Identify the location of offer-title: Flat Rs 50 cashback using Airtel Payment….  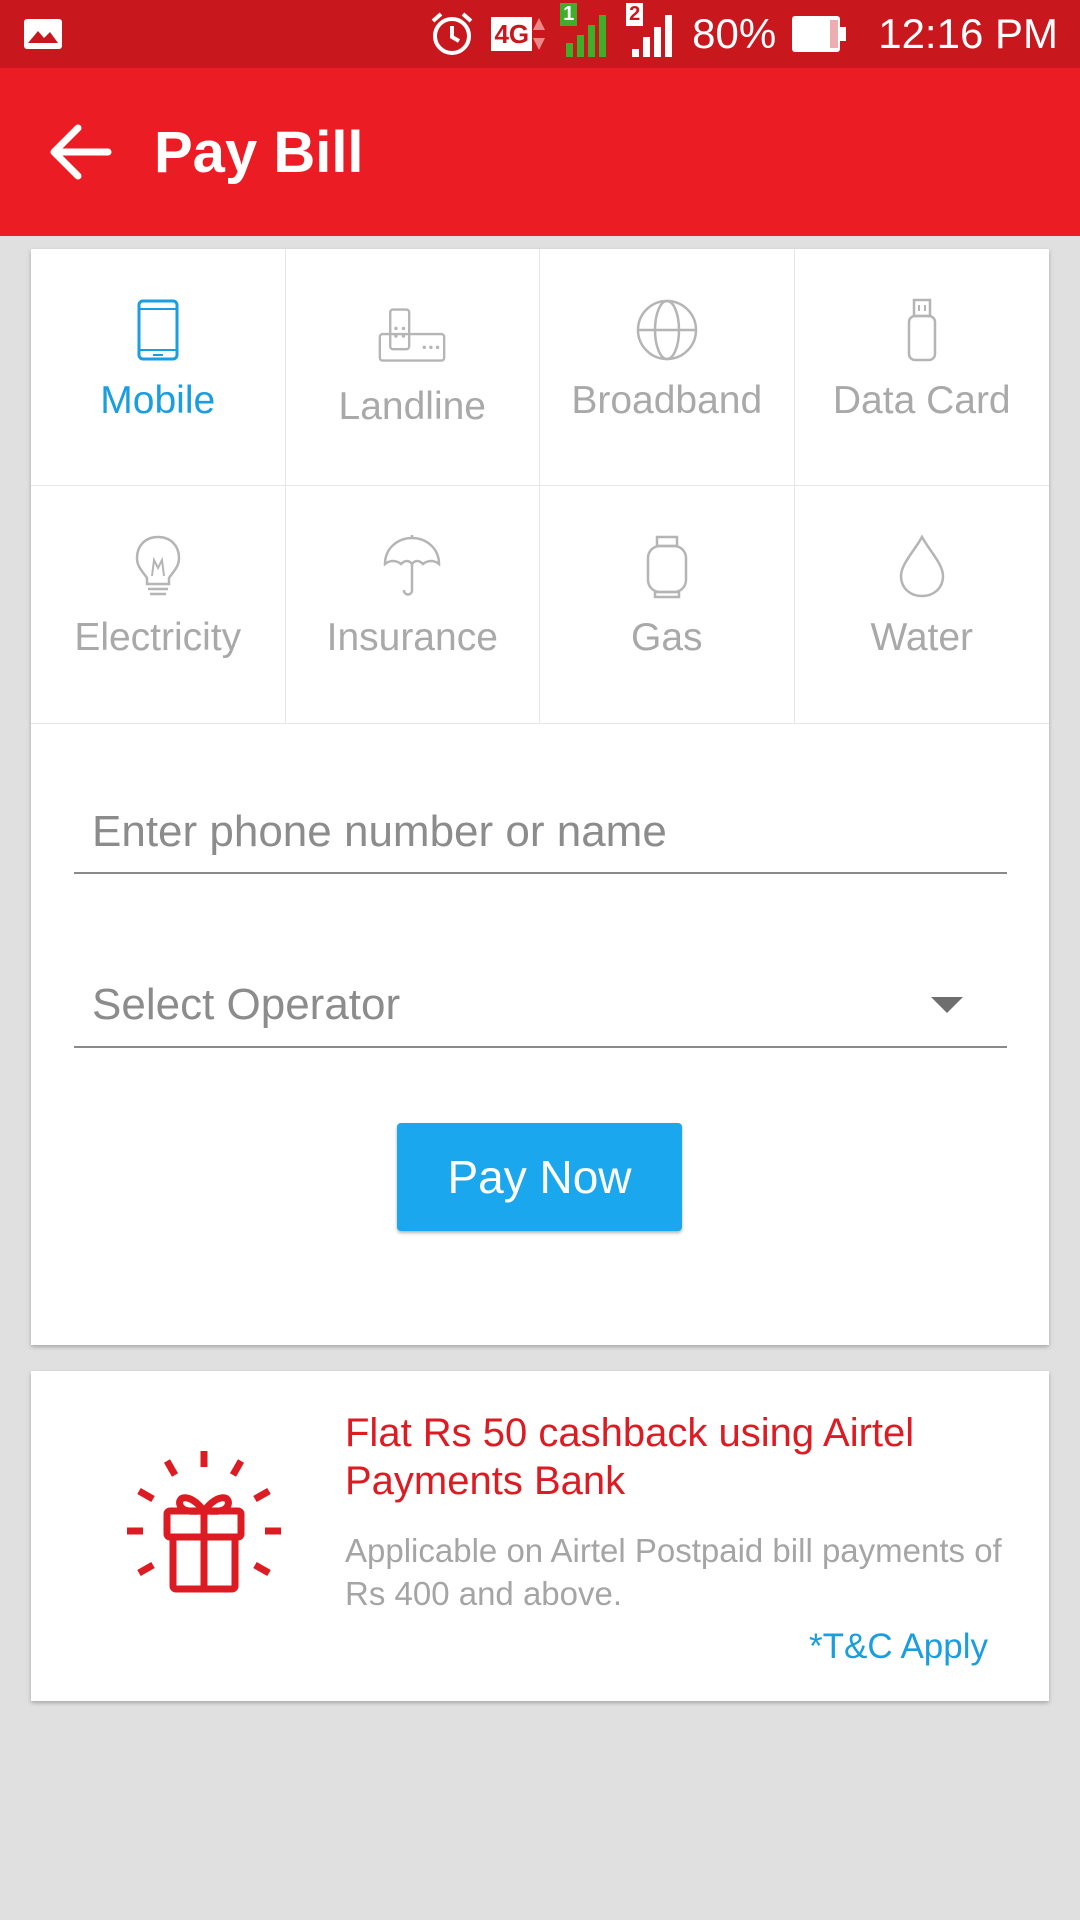
(630, 1457).